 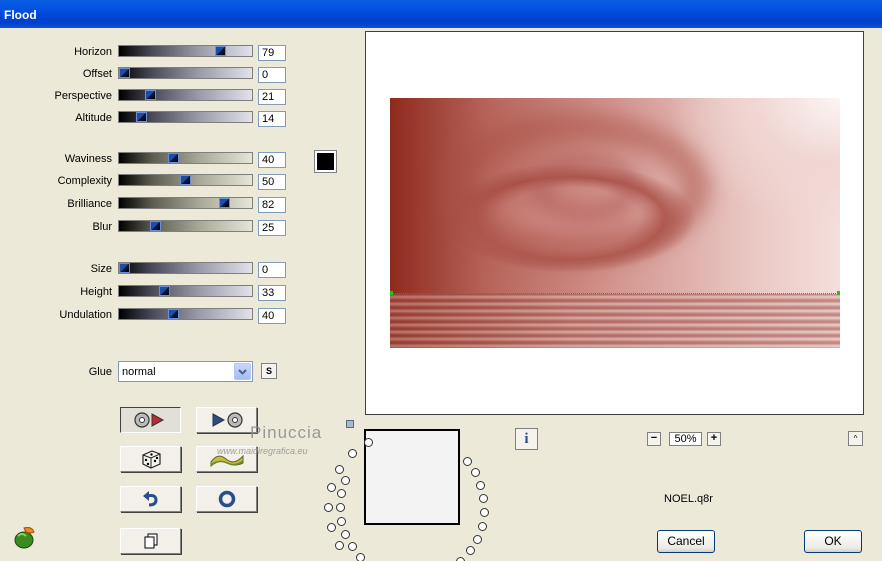 What do you see at coordinates (272, 160) in the screenshot?
I see `waviness-value-field: 40` at bounding box center [272, 160].